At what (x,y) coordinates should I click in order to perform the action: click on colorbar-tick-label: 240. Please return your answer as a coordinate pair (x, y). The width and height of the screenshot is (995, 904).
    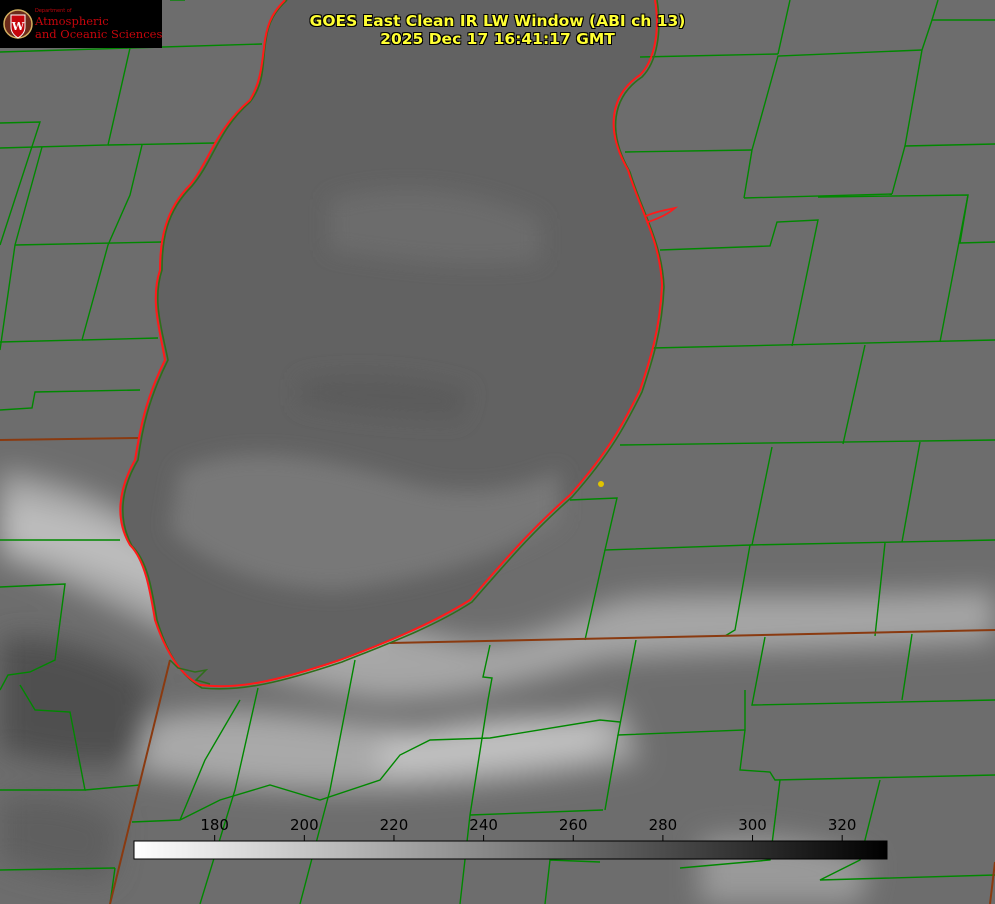
    Looking at the image, I should click on (483, 825).